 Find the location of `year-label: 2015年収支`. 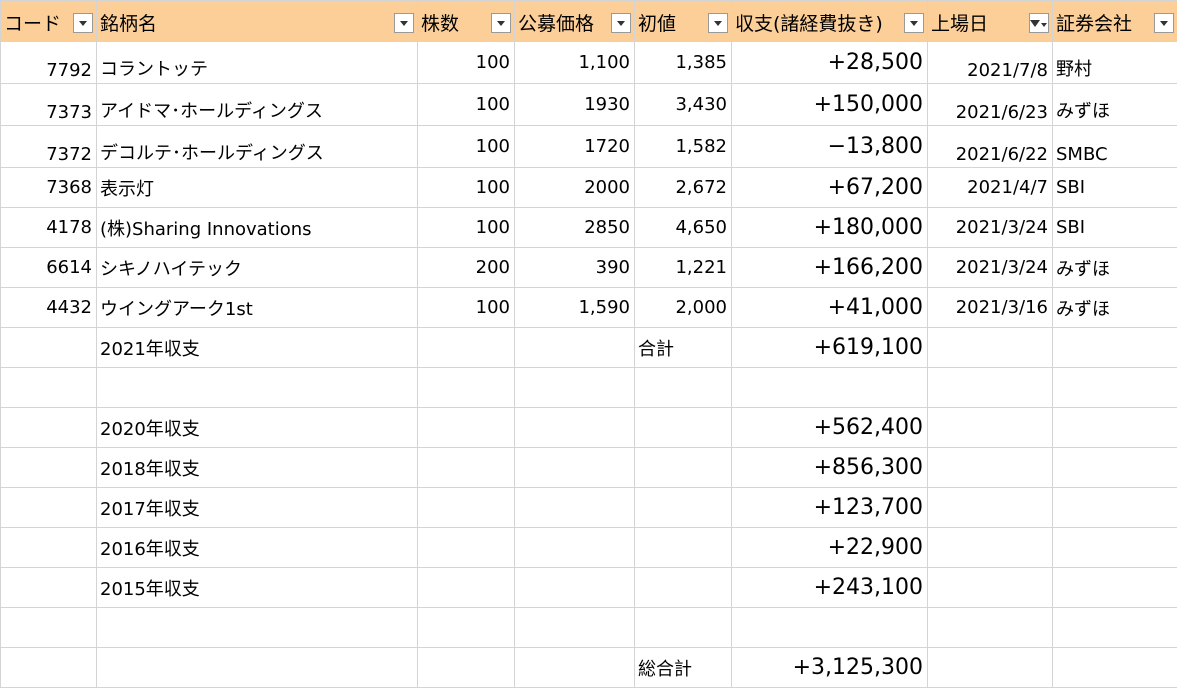

year-label: 2015年収支 is located at coordinates (257, 588).